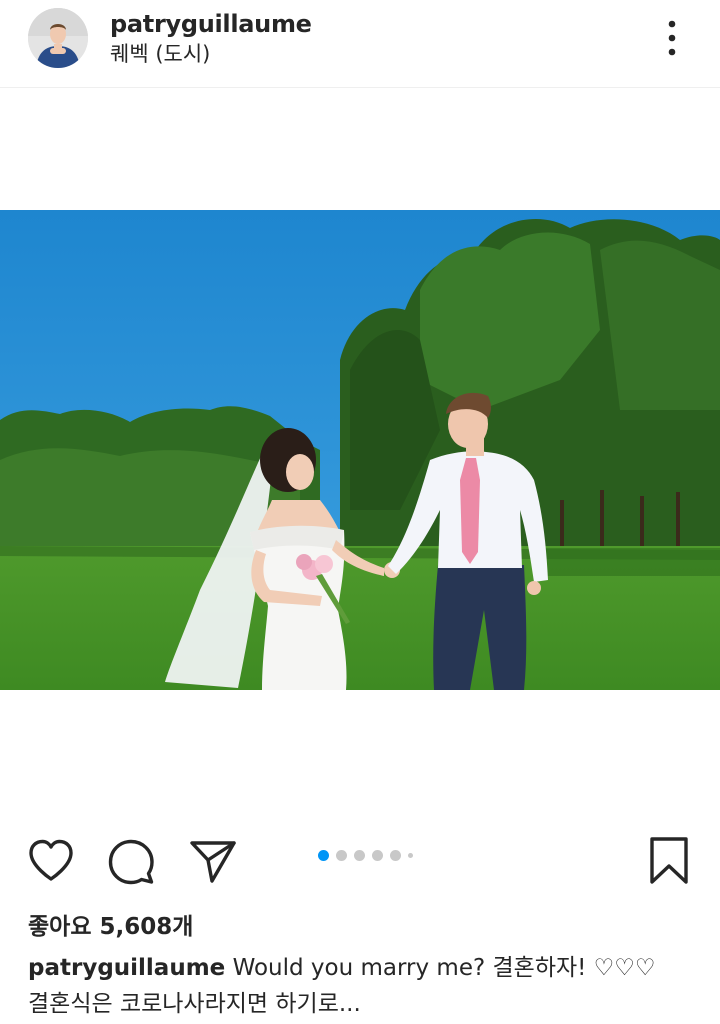 The image size is (720, 1024). I want to click on more-options-button, so click(672, 38).